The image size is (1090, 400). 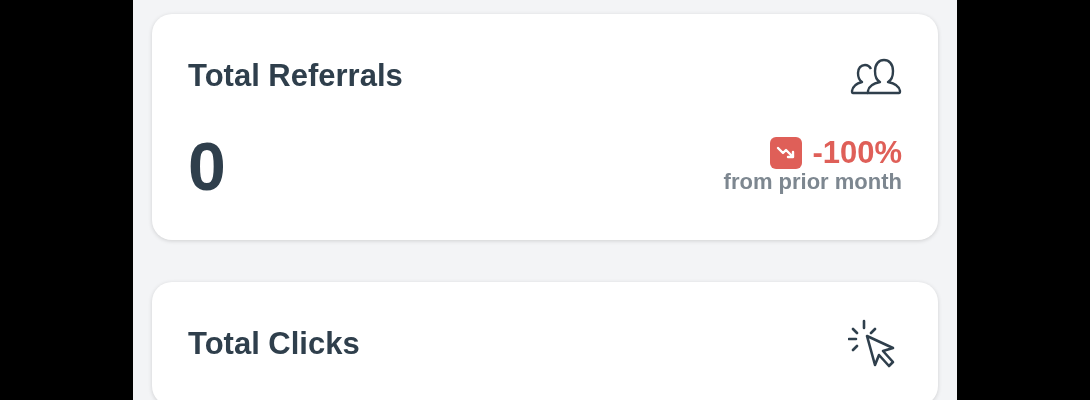 What do you see at coordinates (274, 344) in the screenshot?
I see `card-title: Total Clicks` at bounding box center [274, 344].